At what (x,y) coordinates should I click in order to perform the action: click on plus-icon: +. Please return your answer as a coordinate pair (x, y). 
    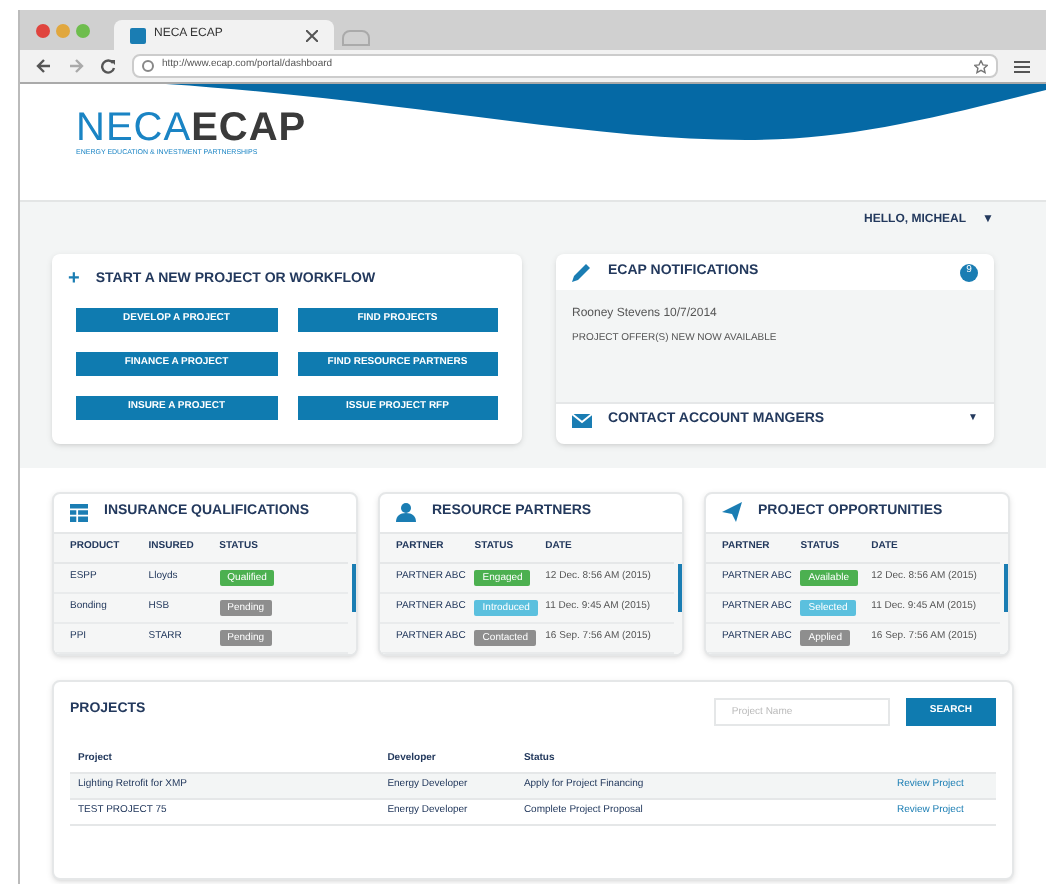
    Looking at the image, I should click on (74, 280).